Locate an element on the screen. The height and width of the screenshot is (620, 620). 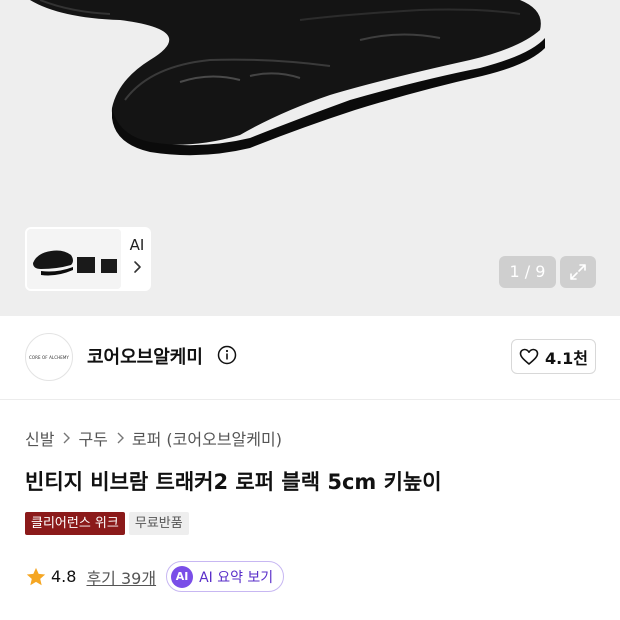
ai-summary-button: AI AI 요약 보기 is located at coordinates (225, 576).